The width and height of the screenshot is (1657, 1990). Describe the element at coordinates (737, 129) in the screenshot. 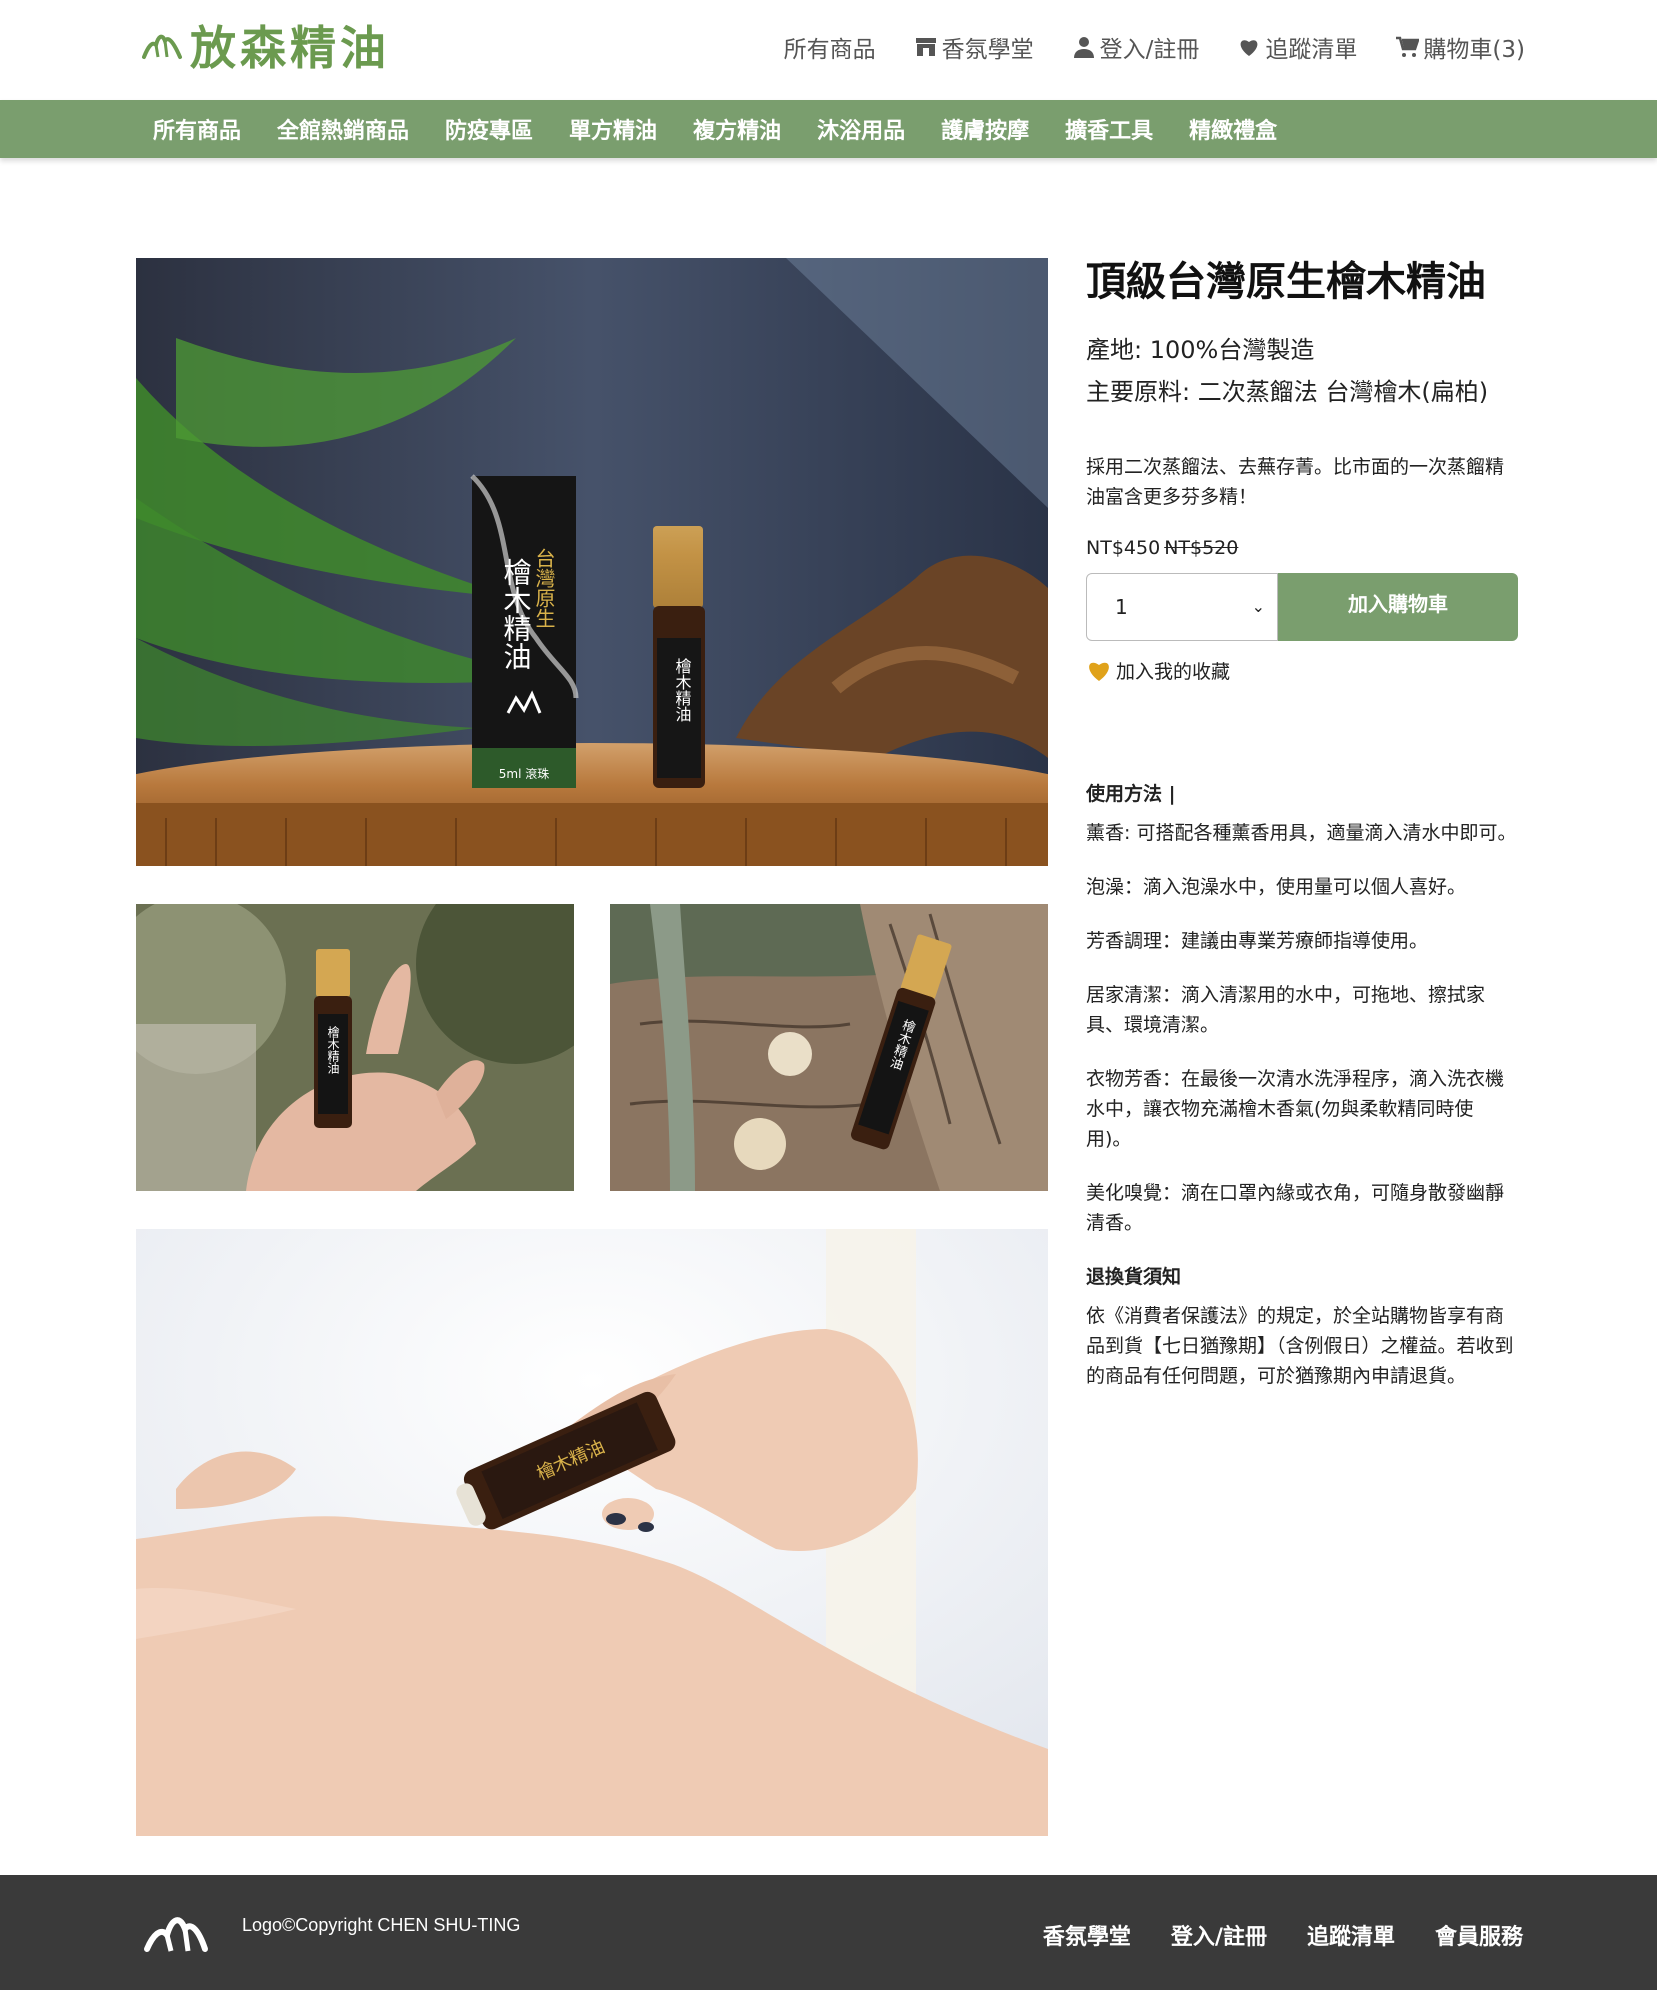

I see `category-blended-oils: 複方精油` at that location.